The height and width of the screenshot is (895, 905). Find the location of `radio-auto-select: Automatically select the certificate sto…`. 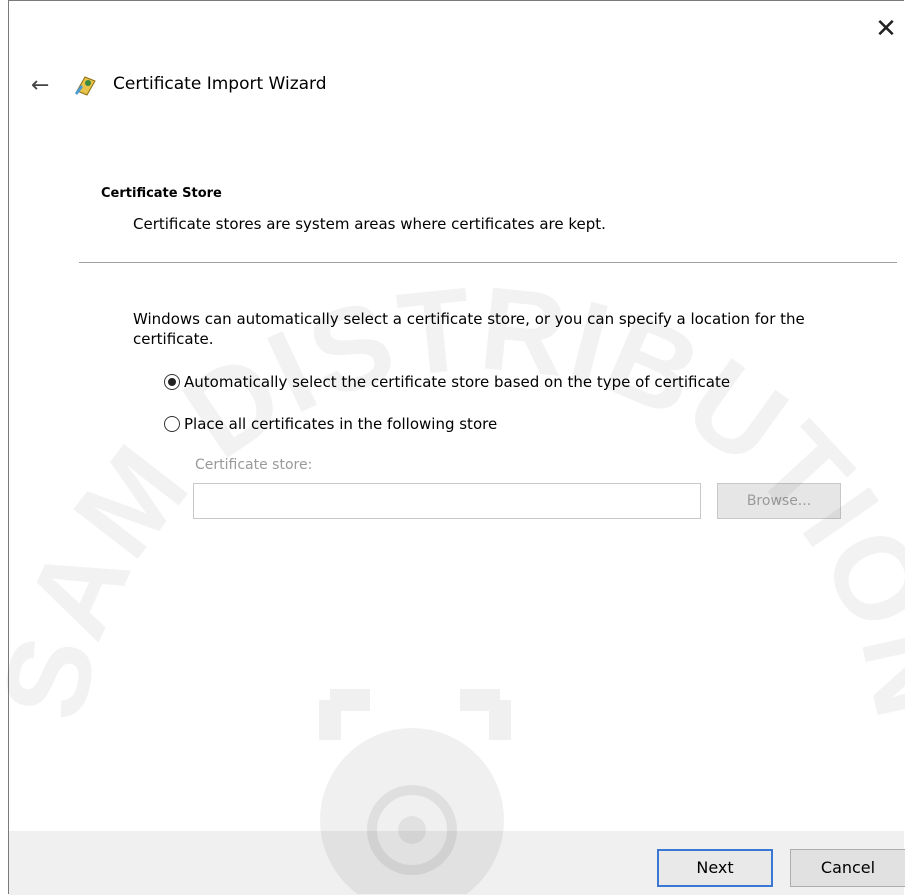

radio-auto-select: Automatically select the certificate sto… is located at coordinates (447, 382).